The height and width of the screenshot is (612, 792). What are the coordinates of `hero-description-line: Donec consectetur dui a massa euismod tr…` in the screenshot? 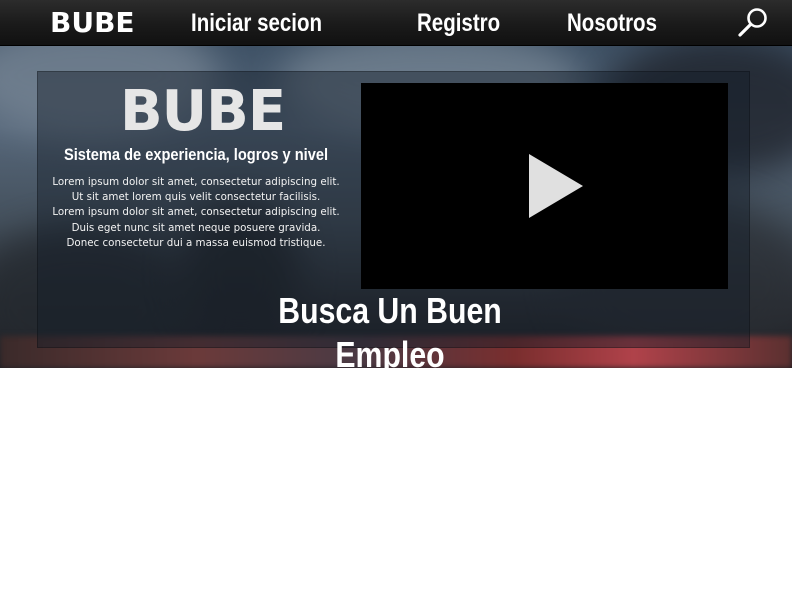 It's located at (196, 242).